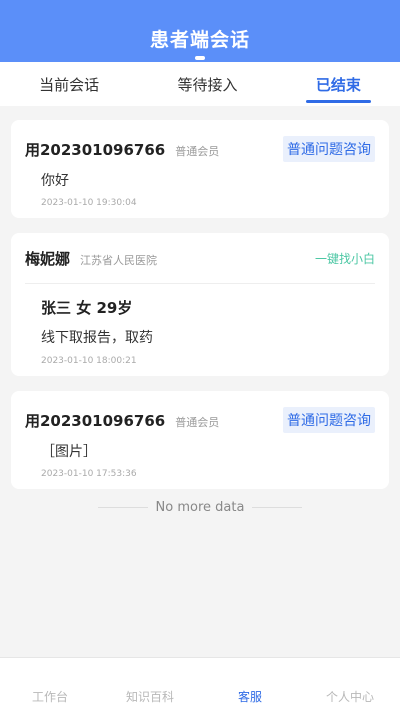  What do you see at coordinates (50, 696) in the screenshot?
I see `tabbar-workbench: 工作台` at bounding box center [50, 696].